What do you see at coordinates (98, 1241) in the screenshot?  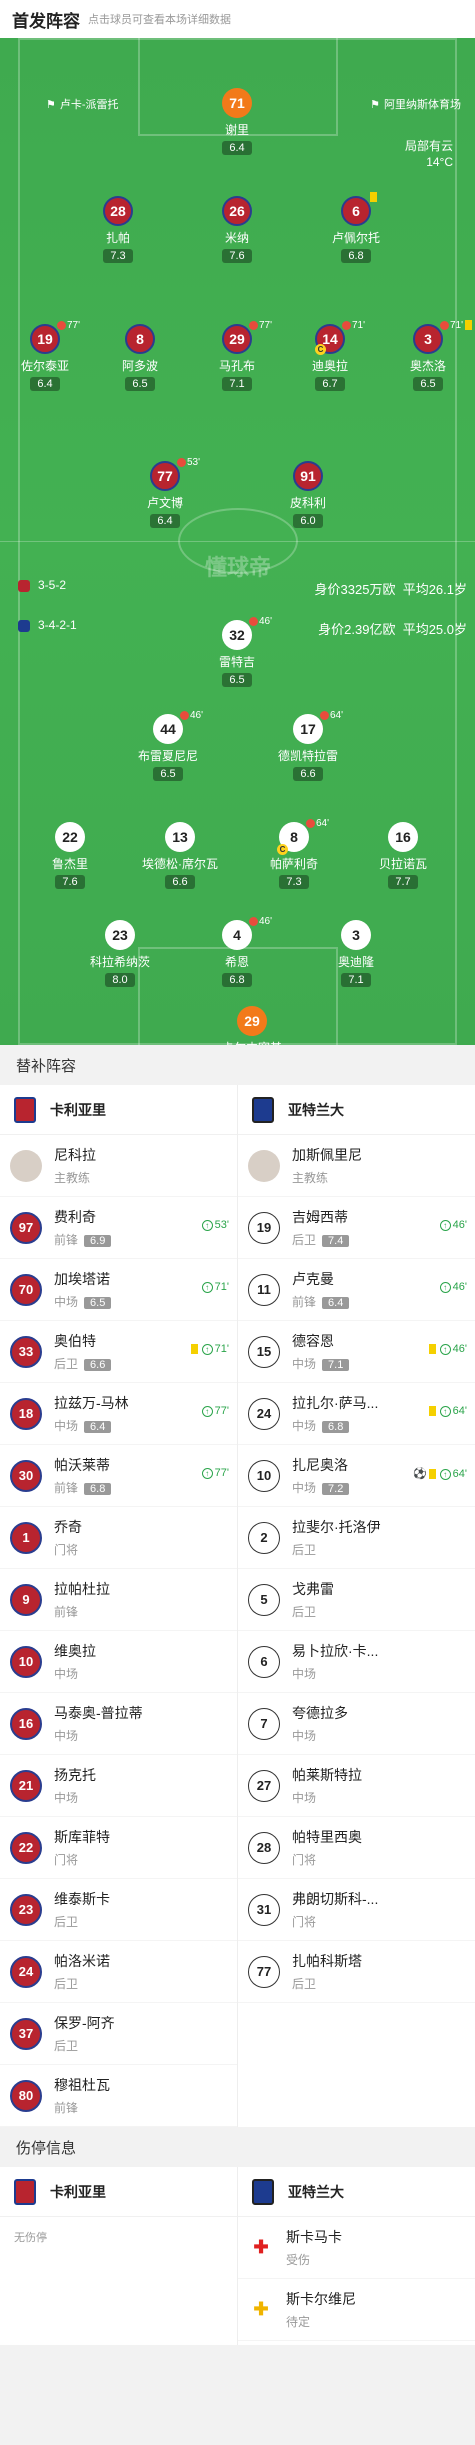 I see `player-rating: 6.9` at bounding box center [98, 1241].